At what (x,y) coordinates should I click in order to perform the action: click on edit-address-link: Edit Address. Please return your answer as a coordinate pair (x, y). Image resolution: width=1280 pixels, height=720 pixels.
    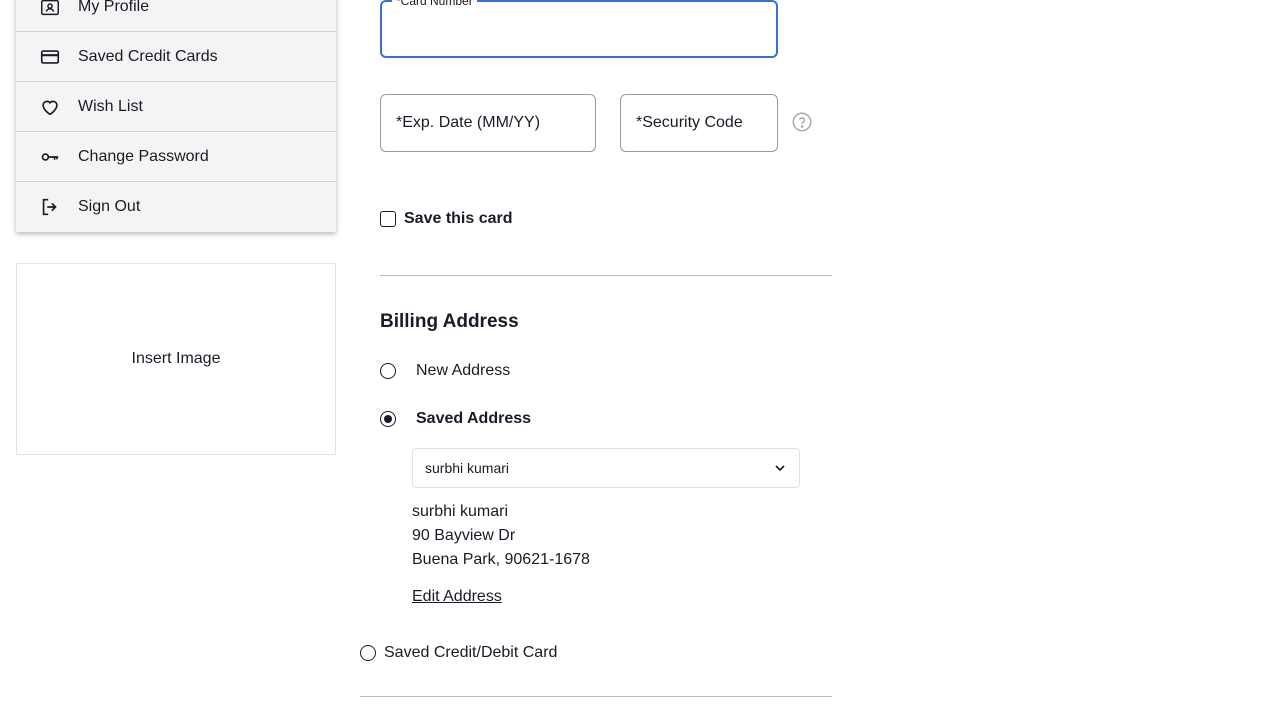
    Looking at the image, I should click on (457, 597).